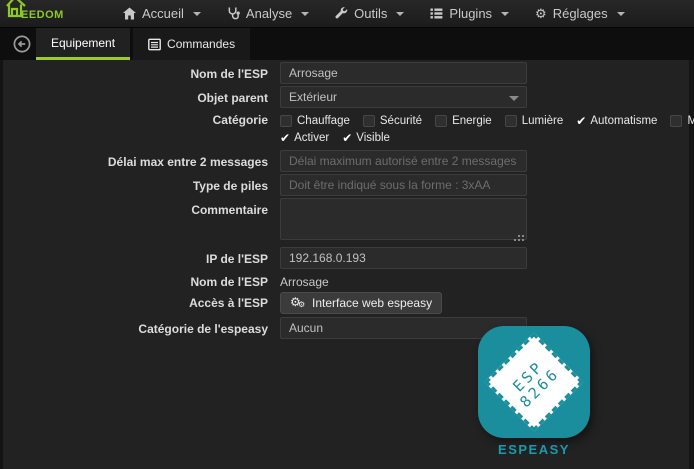 The image size is (694, 469). Describe the element at coordinates (228, 303) in the screenshot. I see `esp-access-label: Accès à l'ESP` at that location.